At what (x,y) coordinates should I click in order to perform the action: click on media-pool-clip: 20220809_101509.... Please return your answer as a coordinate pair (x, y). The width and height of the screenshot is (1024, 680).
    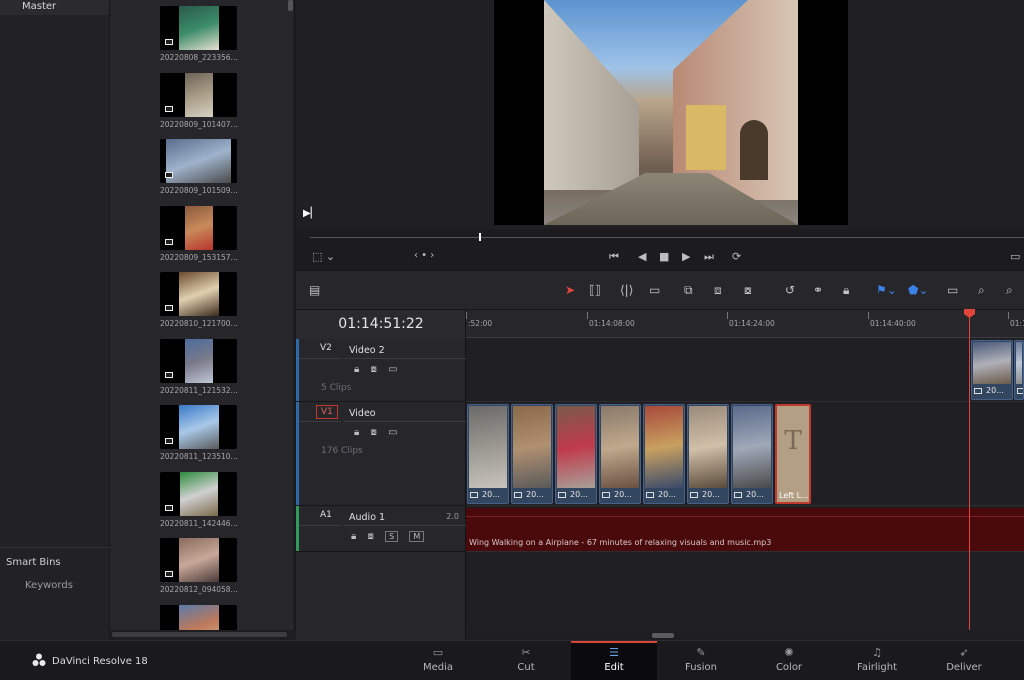
    Looking at the image, I should click on (199, 167).